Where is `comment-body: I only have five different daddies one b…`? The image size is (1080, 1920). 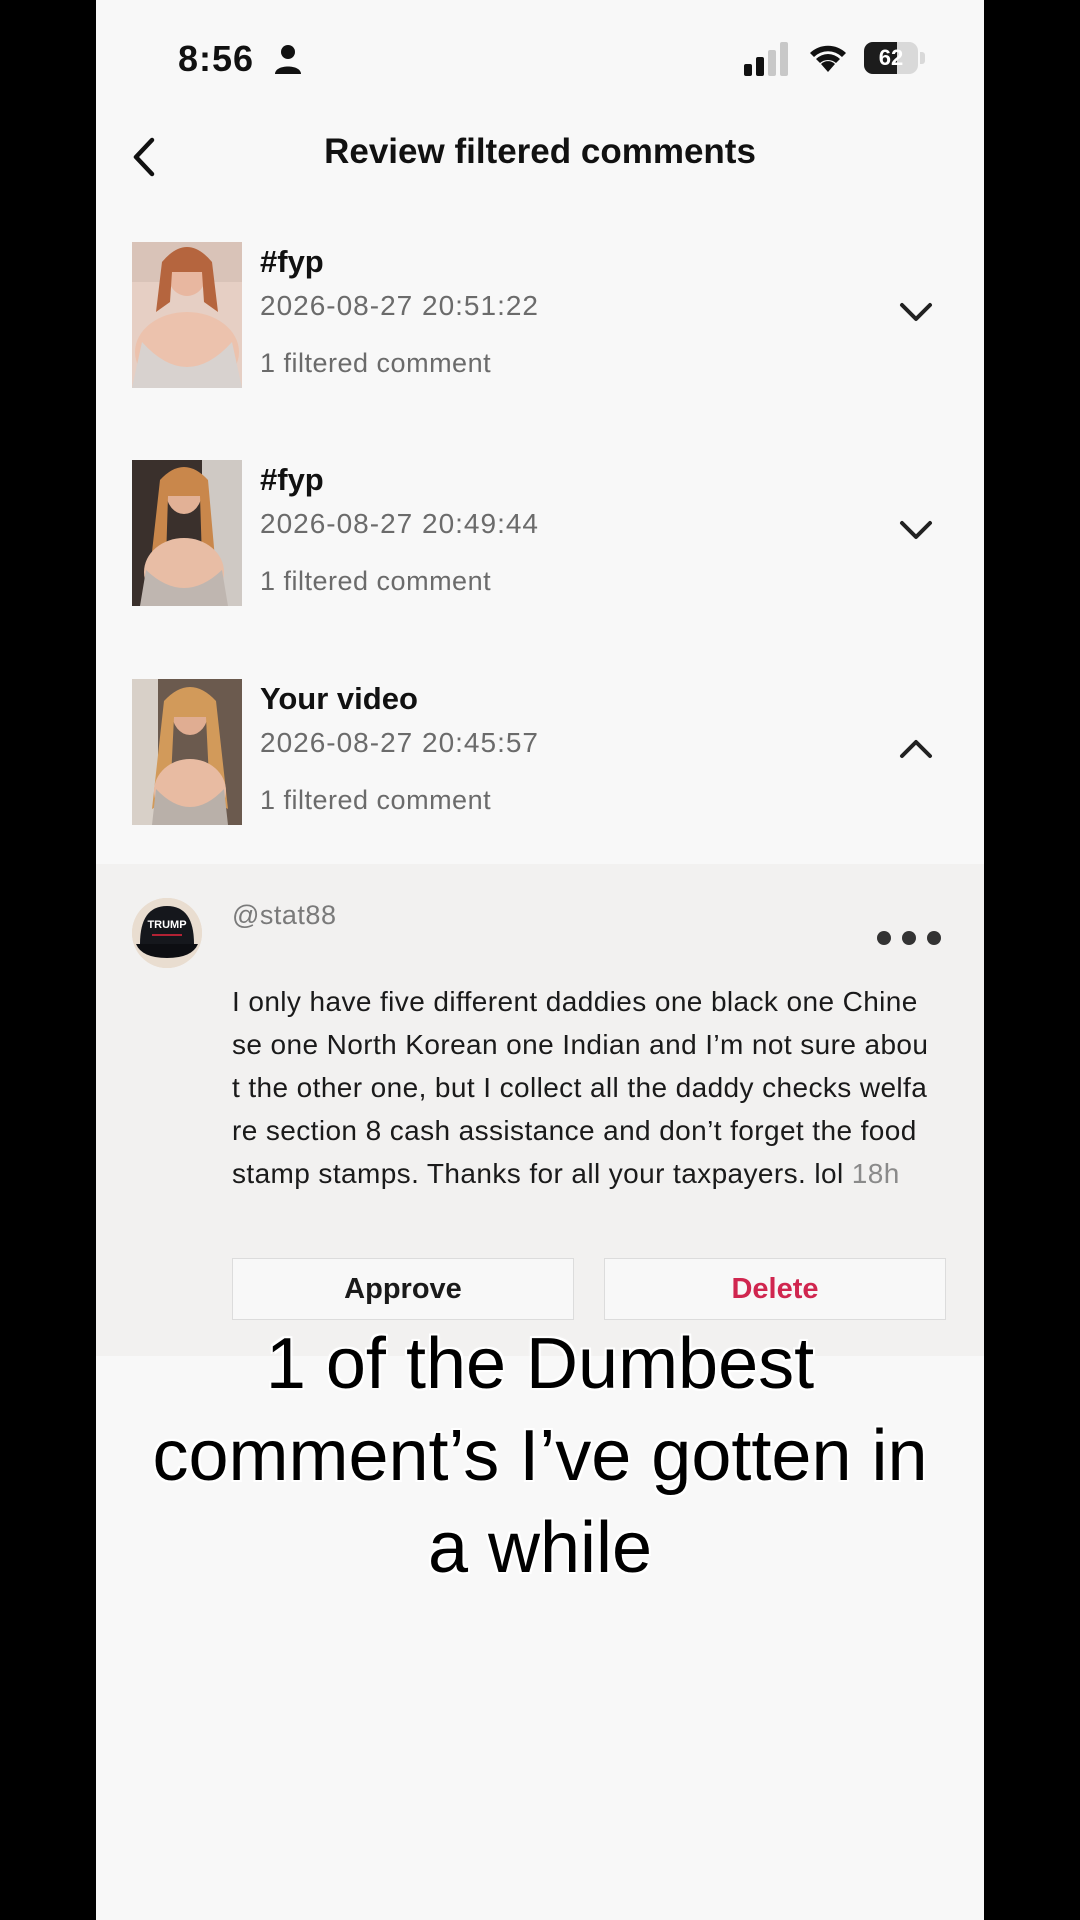
comment-body: I only have five different daddies one b… is located at coordinates (580, 1087).